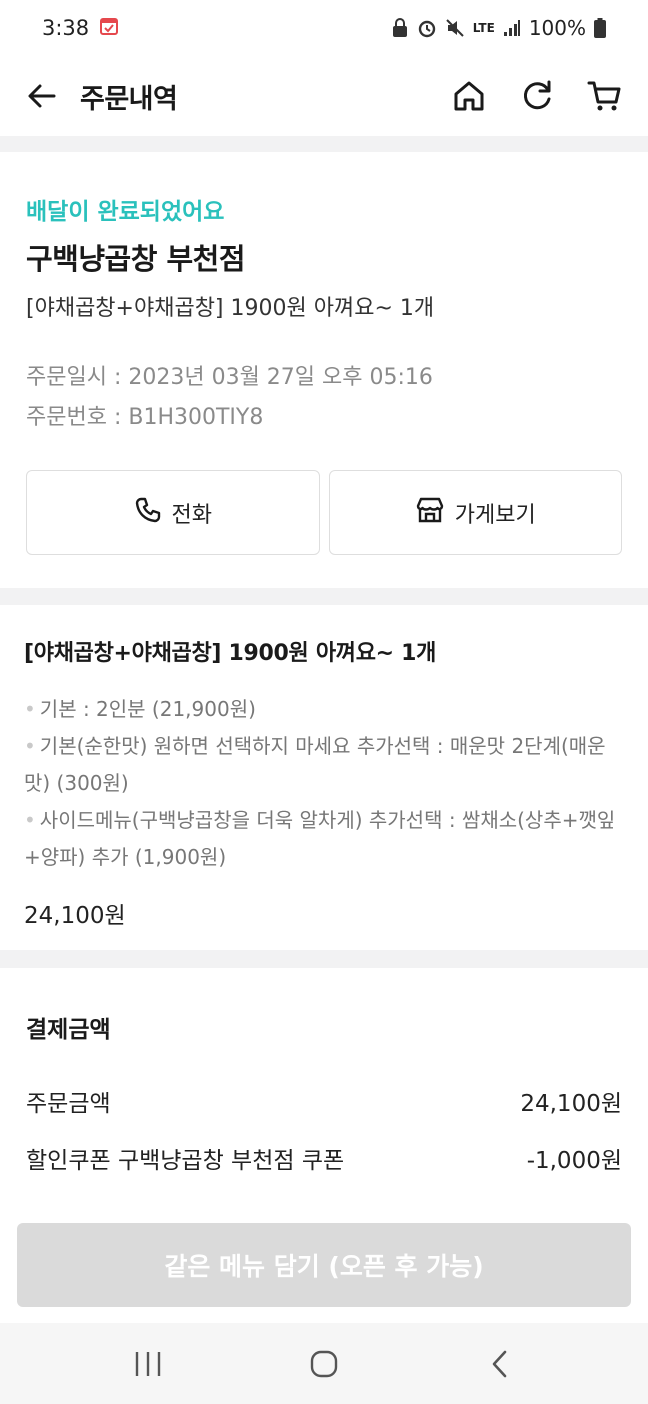  What do you see at coordinates (400, 28) in the screenshot?
I see `lock-icon` at bounding box center [400, 28].